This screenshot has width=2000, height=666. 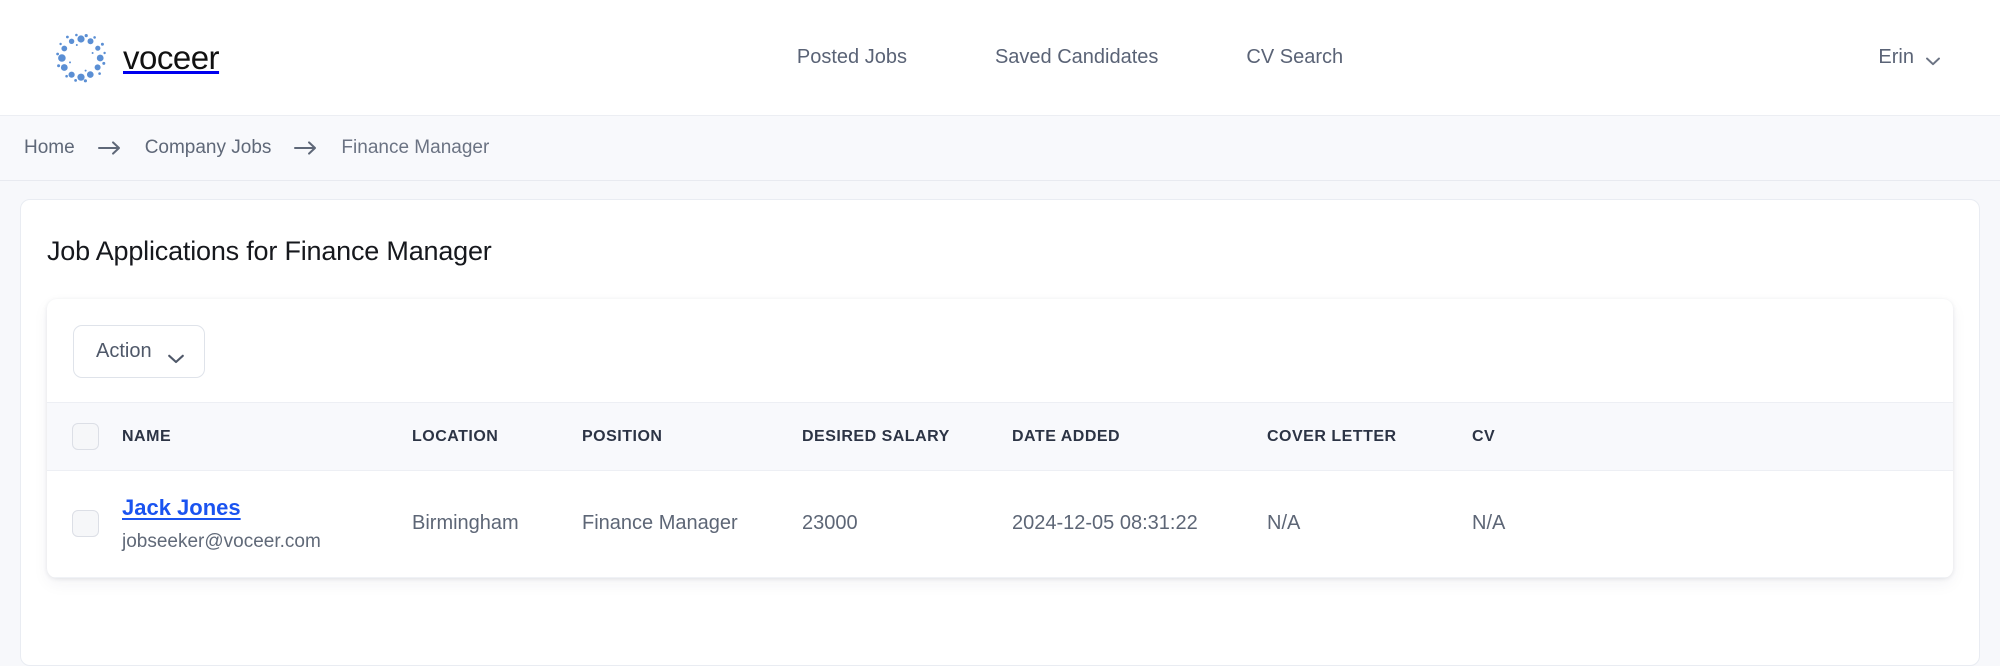 What do you see at coordinates (1076, 57) in the screenshot?
I see `nav-item-saved-candidates: Saved Candidates` at bounding box center [1076, 57].